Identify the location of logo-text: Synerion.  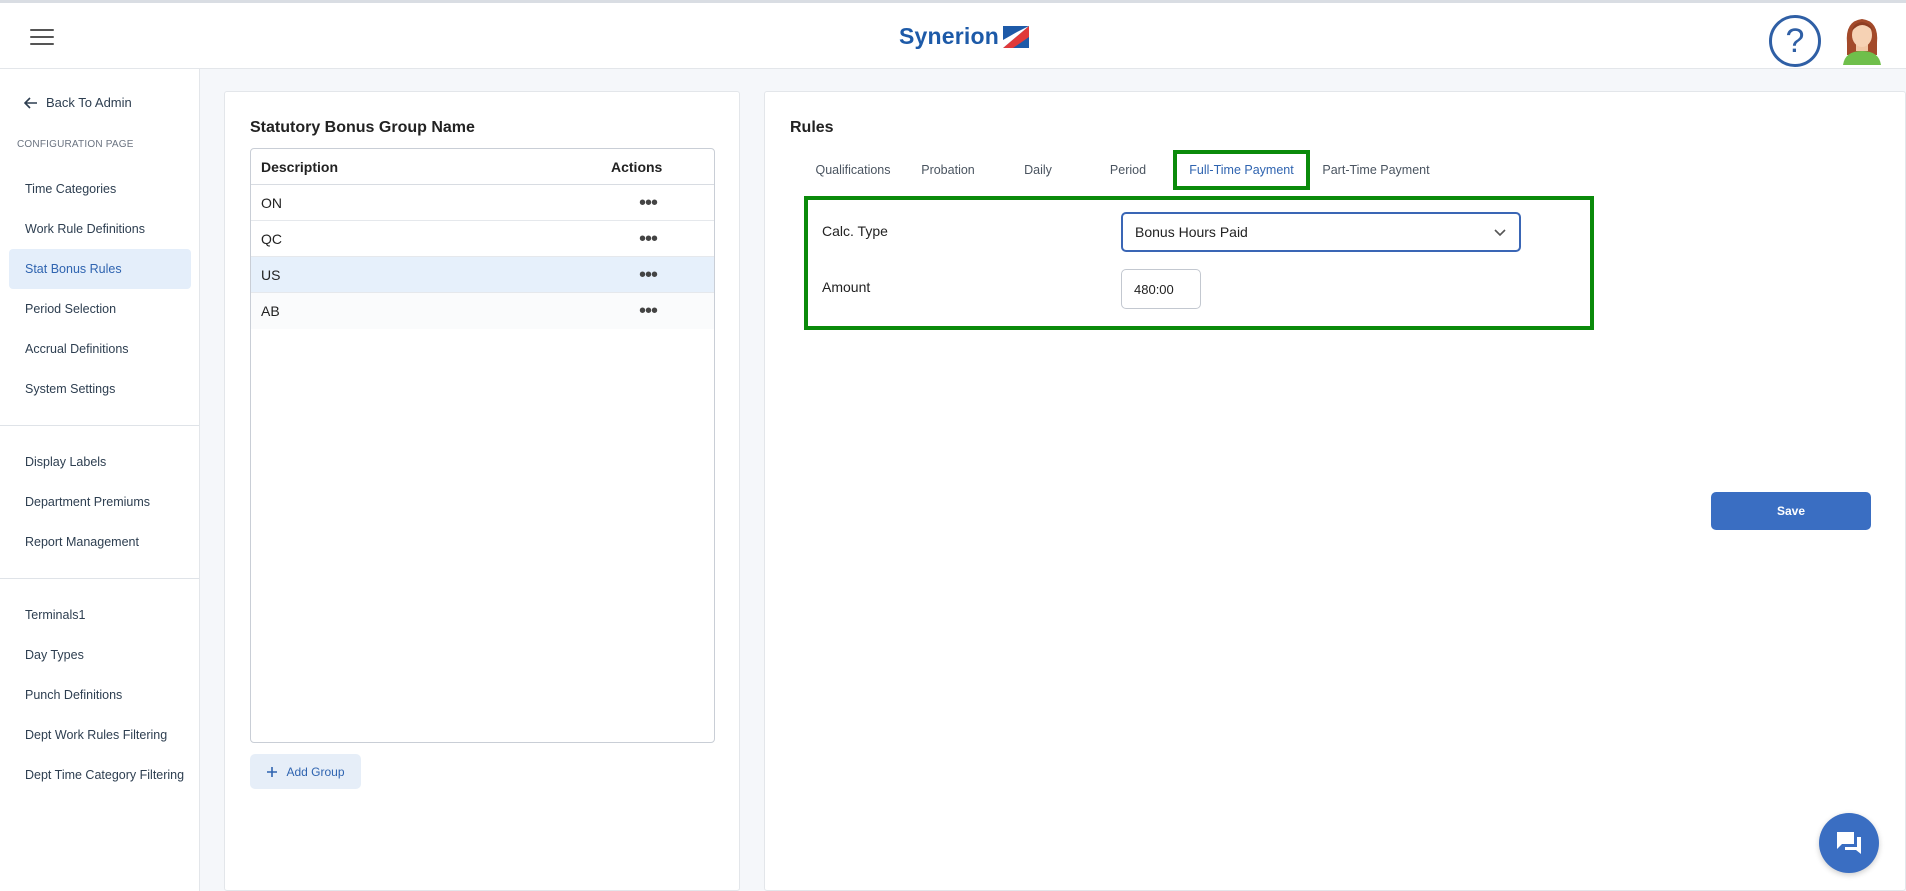
(949, 36).